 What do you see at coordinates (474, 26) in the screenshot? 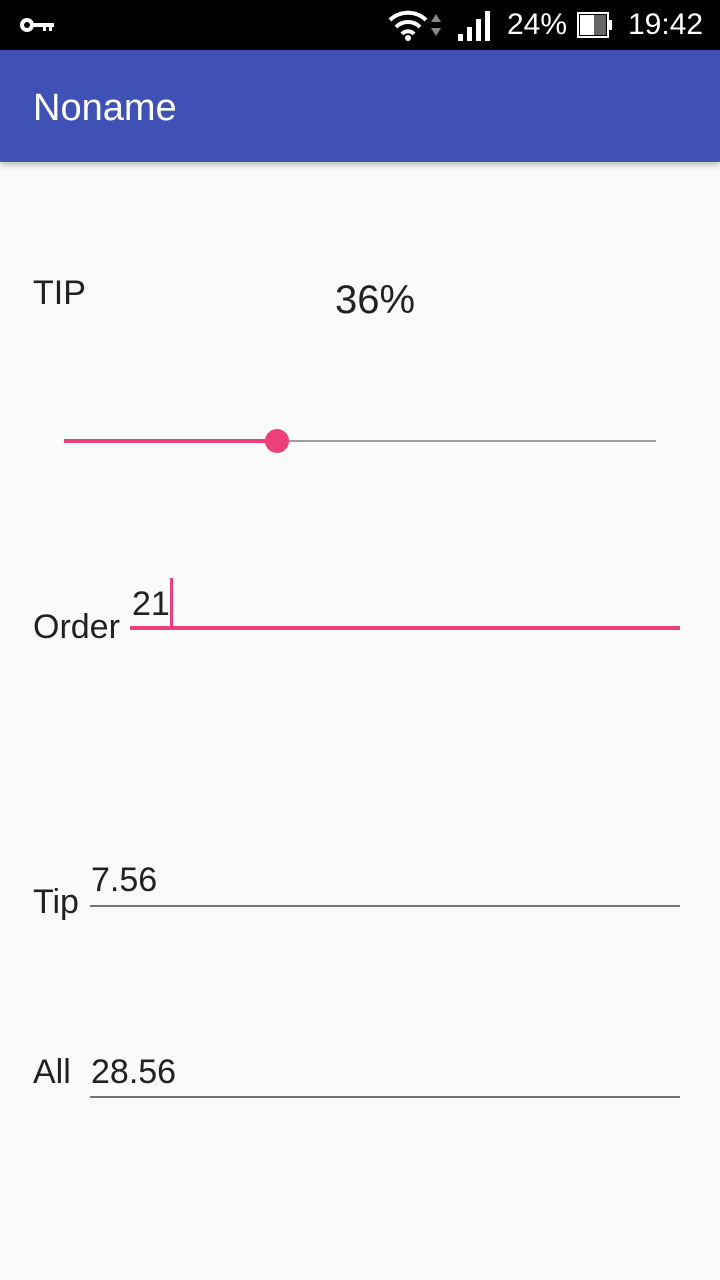
I see `signal-icon` at bounding box center [474, 26].